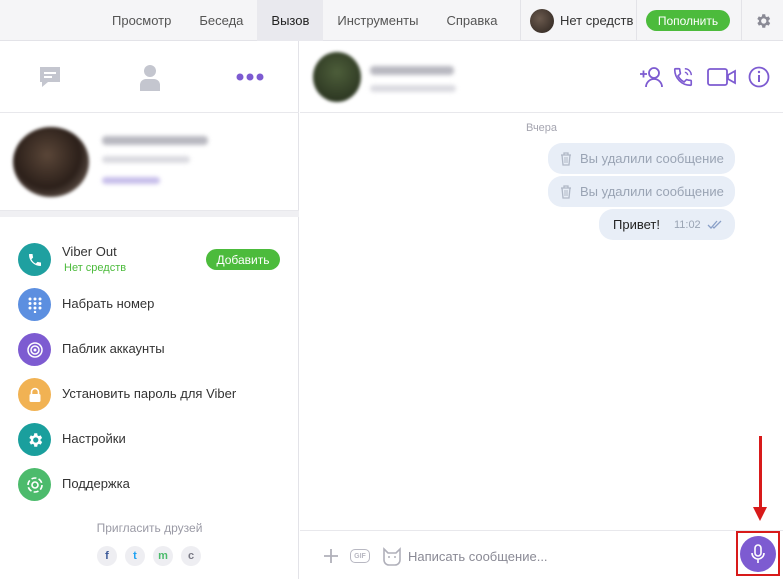 The width and height of the screenshot is (783, 579). Describe the element at coordinates (34, 259) in the screenshot. I see `phone-icon` at that location.